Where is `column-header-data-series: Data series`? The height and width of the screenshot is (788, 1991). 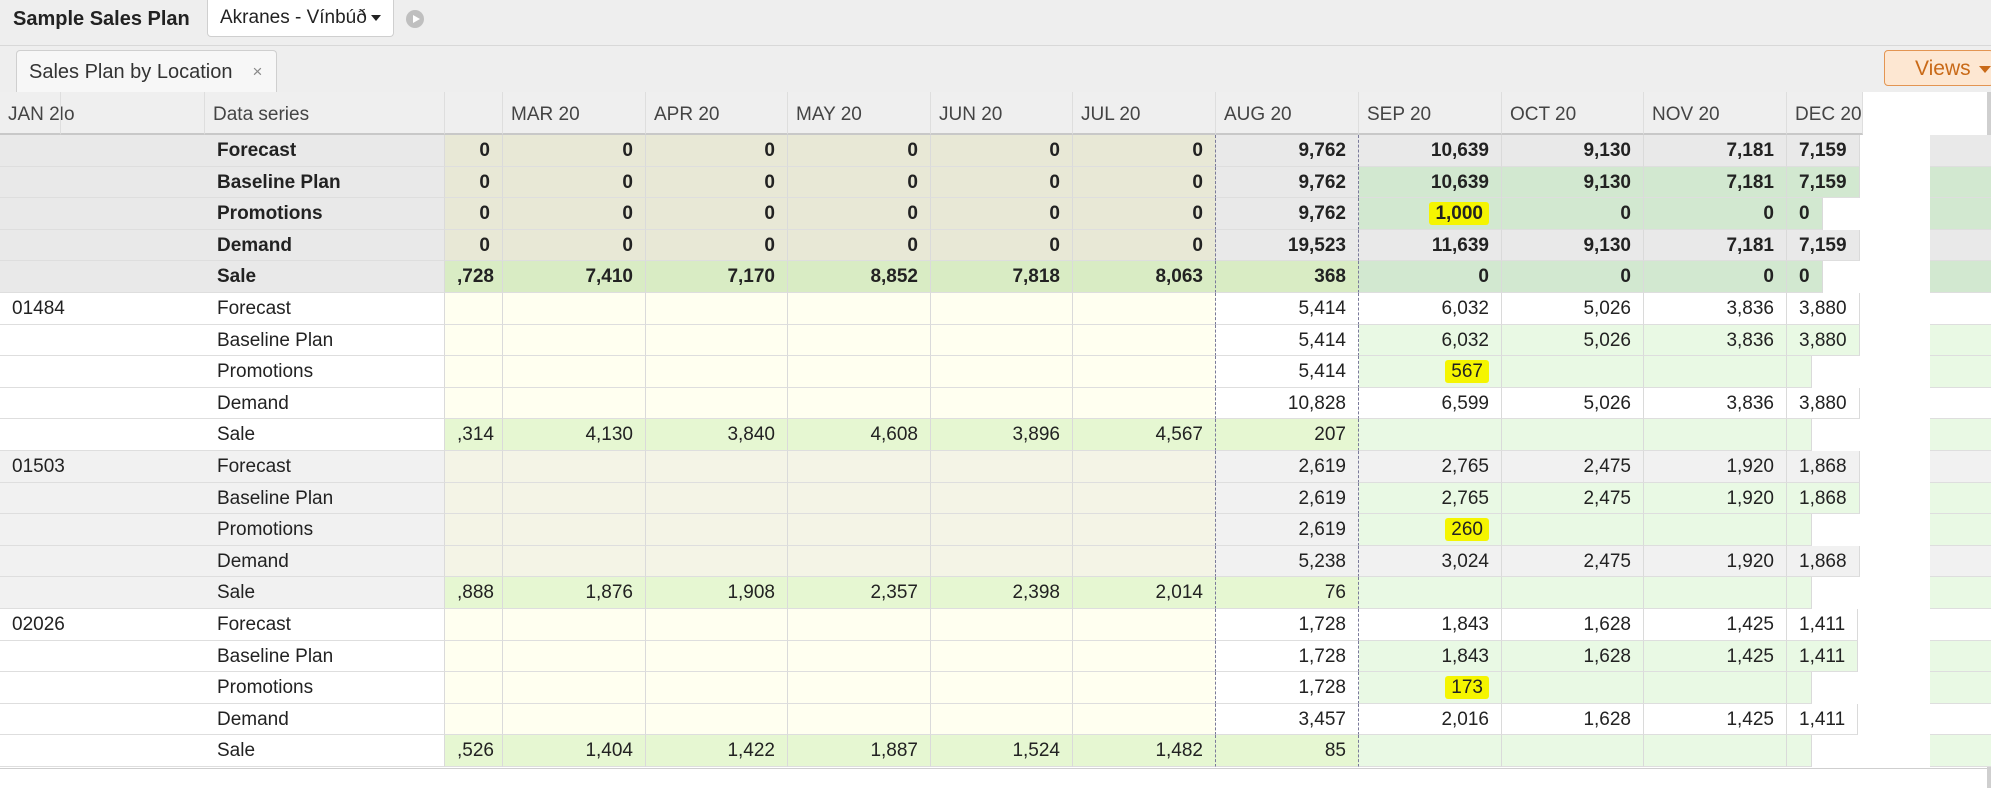 column-header-data-series: Data series is located at coordinates (325, 113).